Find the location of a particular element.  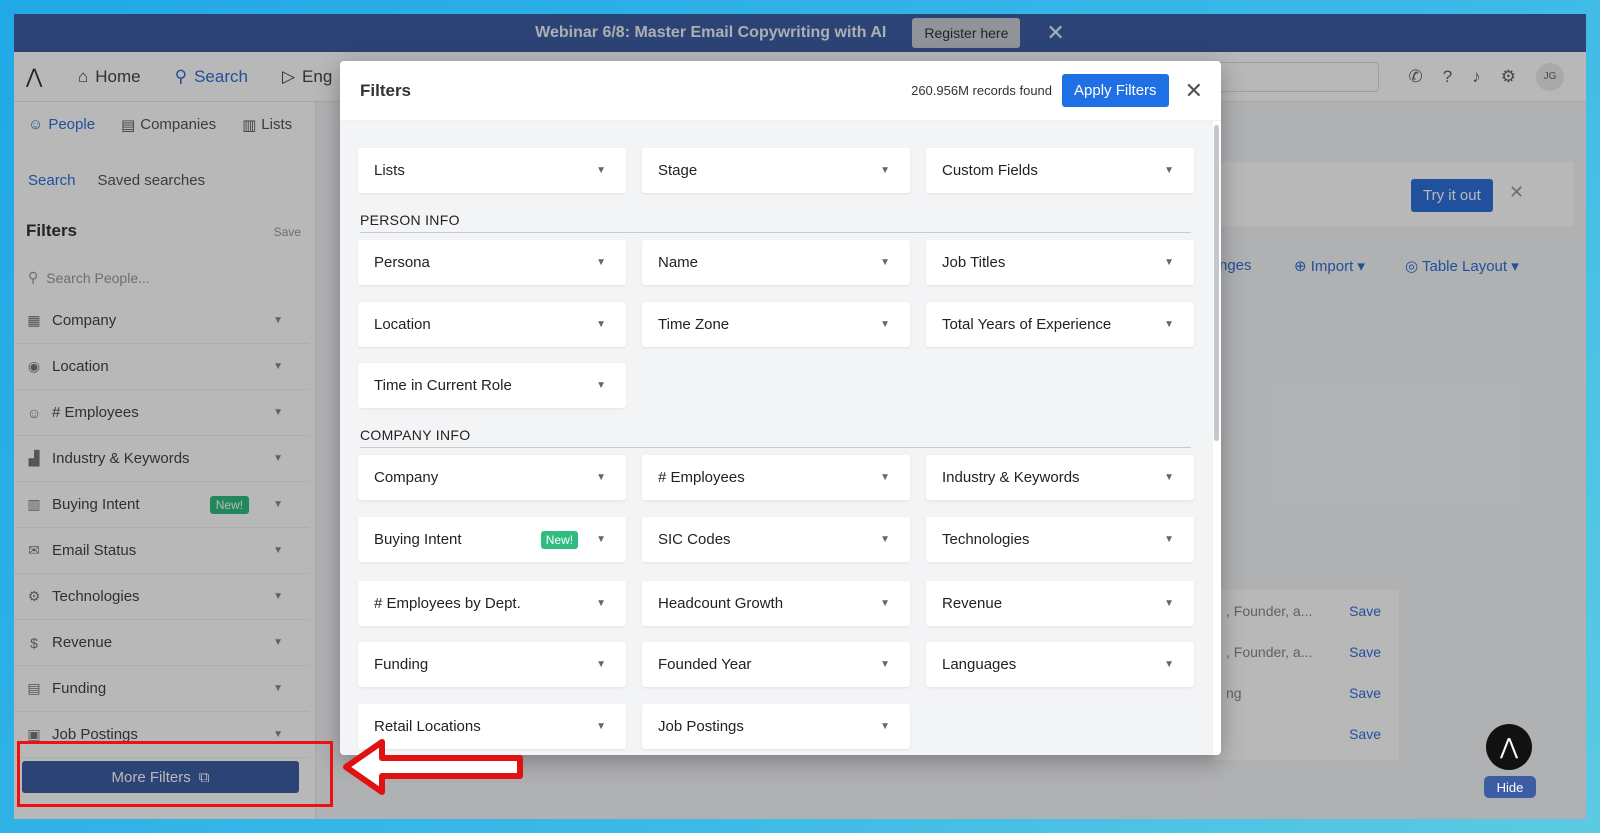

filter-row: Funding ▼ Founded Year ▼ Languages ▼ is located at coordinates (776, 664).